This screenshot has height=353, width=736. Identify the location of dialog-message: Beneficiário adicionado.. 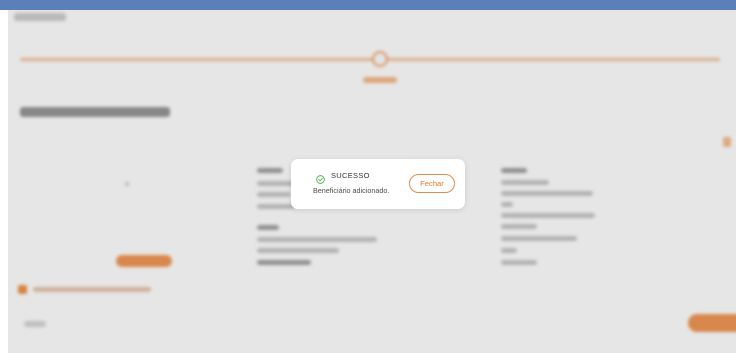
(351, 190).